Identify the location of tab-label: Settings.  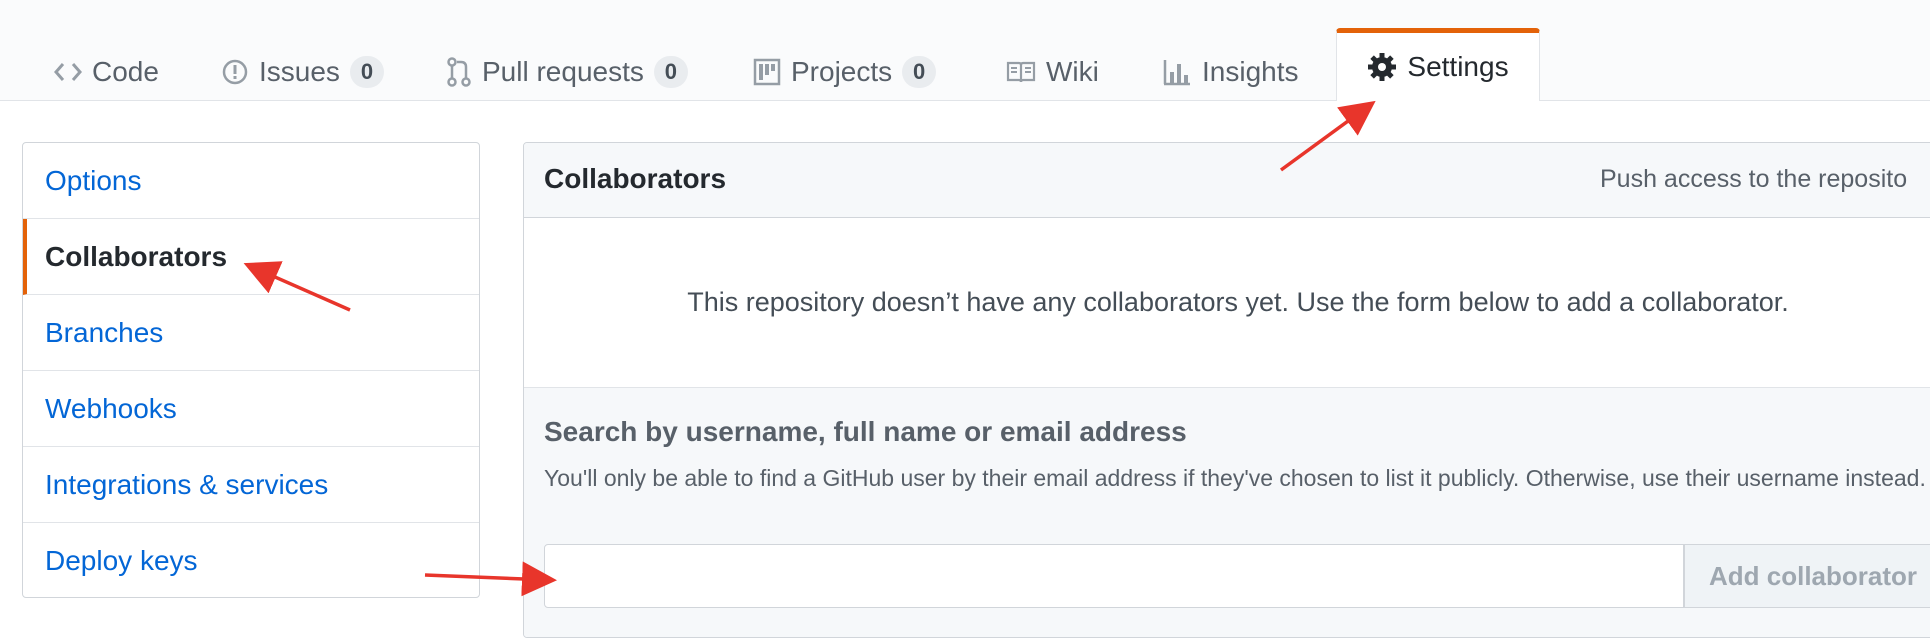
(1458, 66).